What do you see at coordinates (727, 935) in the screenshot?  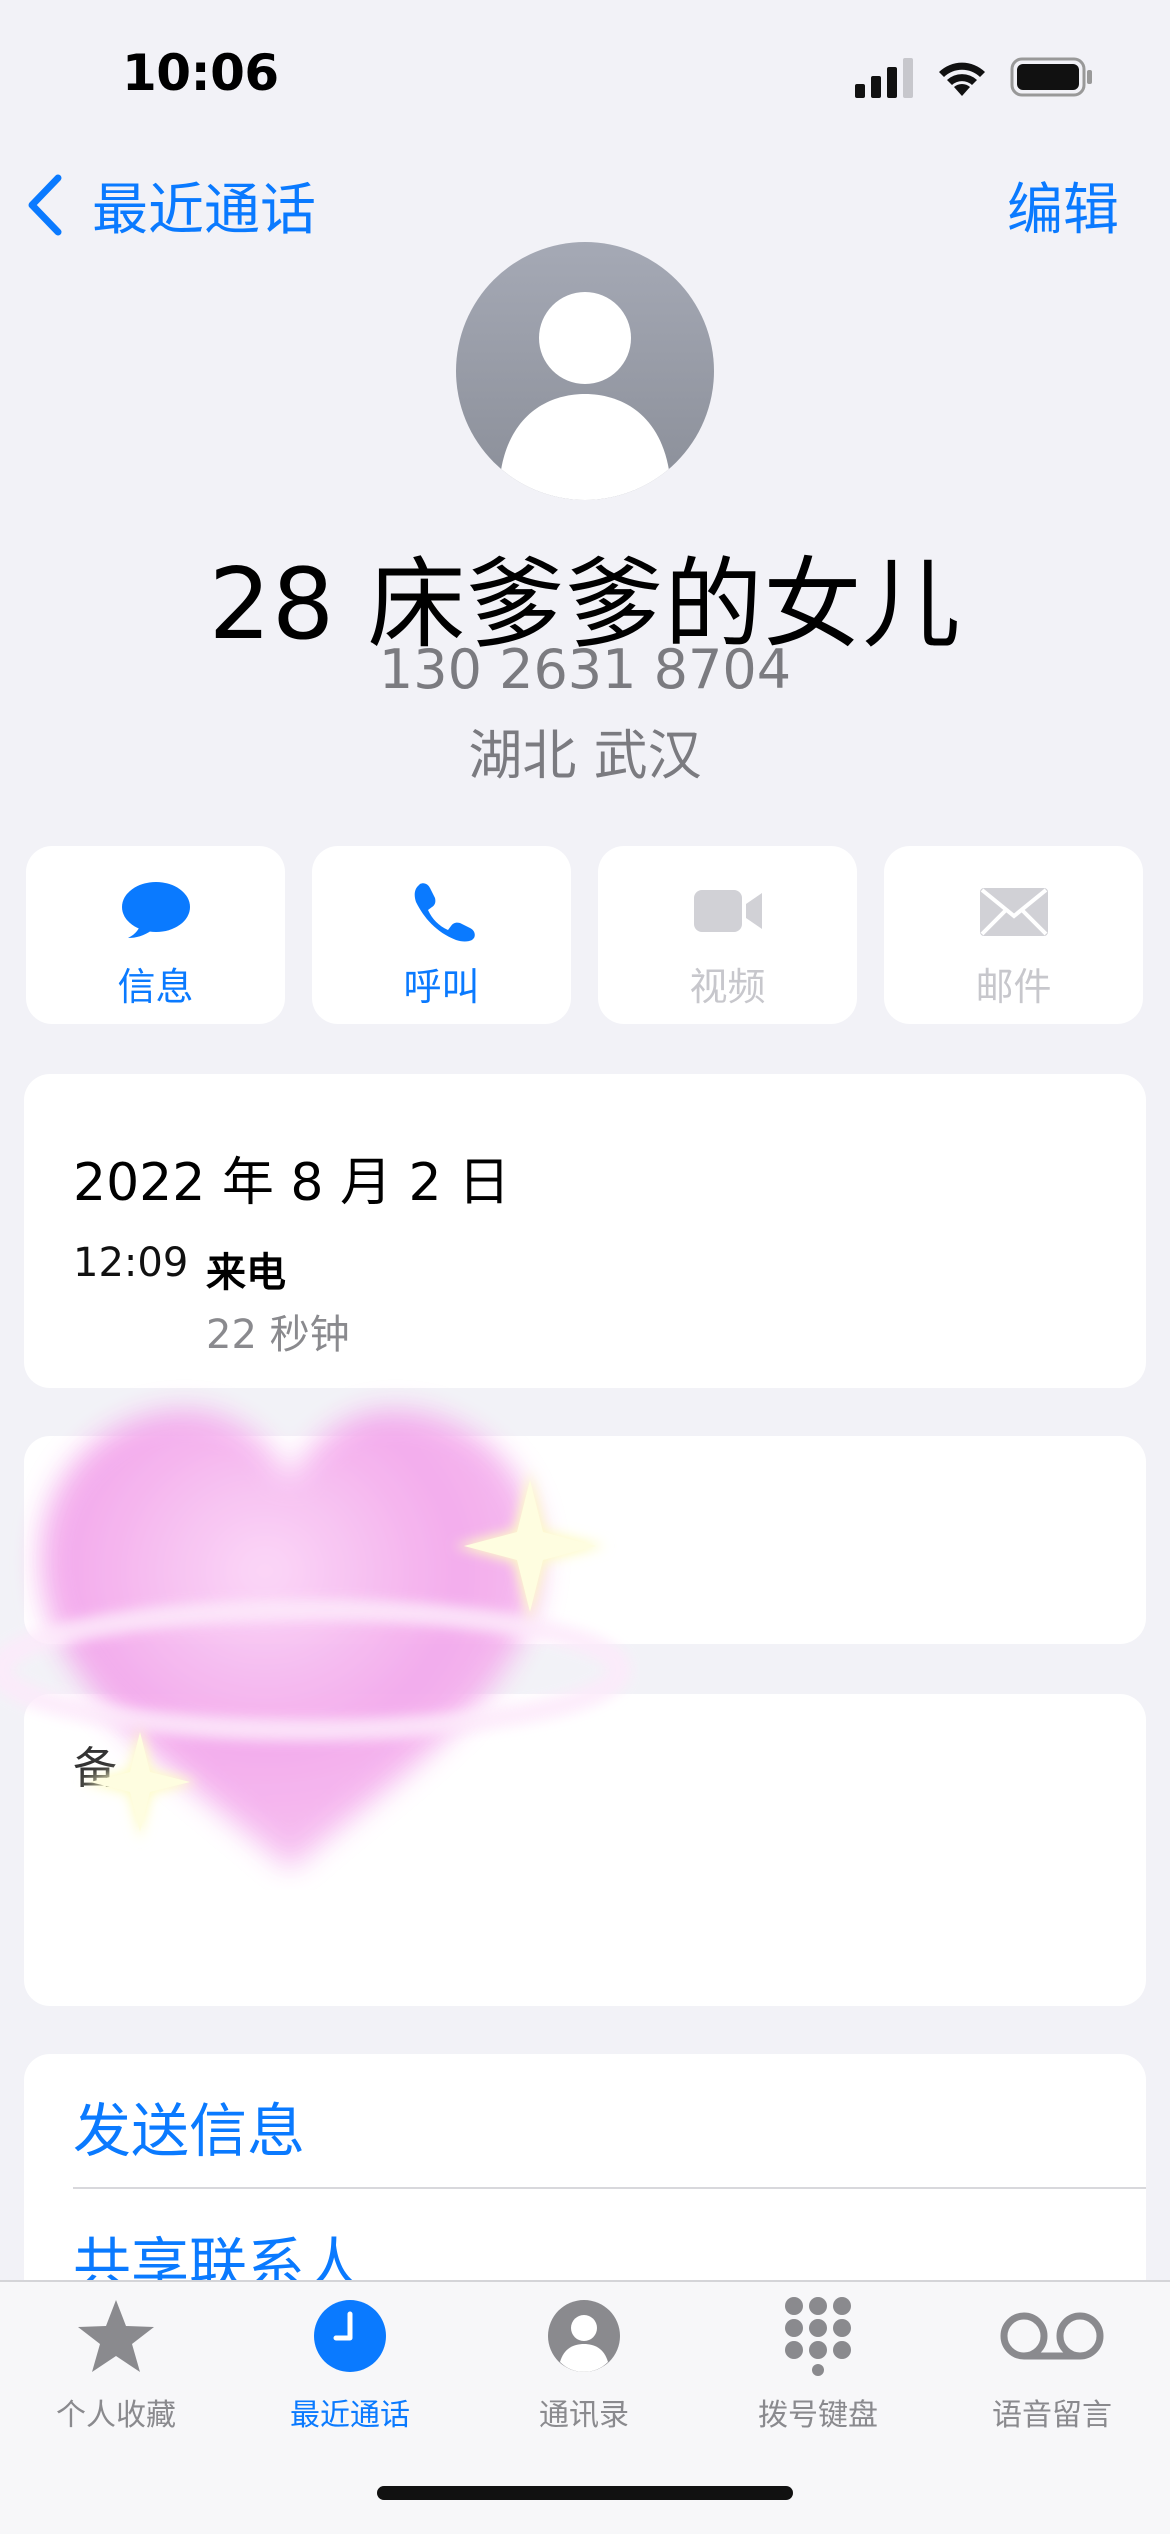 I see `video-button: 视频` at bounding box center [727, 935].